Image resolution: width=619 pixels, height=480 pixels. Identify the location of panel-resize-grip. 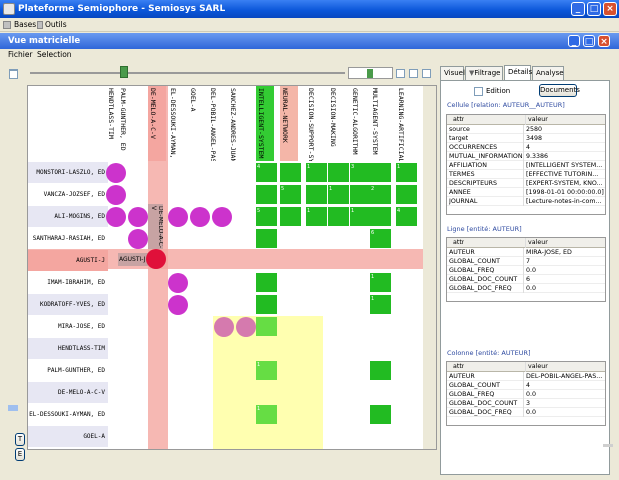
(608, 445).